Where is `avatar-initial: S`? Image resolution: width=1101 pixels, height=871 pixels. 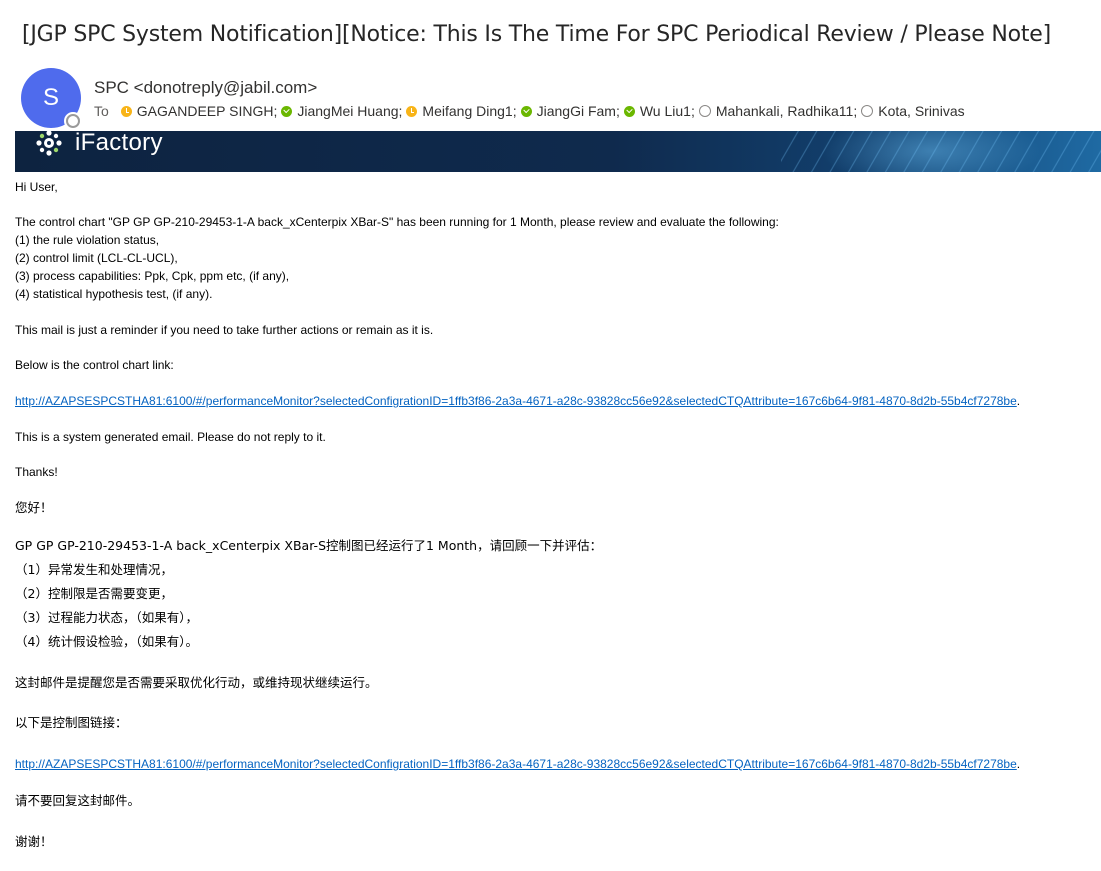 avatar-initial: S is located at coordinates (50, 97).